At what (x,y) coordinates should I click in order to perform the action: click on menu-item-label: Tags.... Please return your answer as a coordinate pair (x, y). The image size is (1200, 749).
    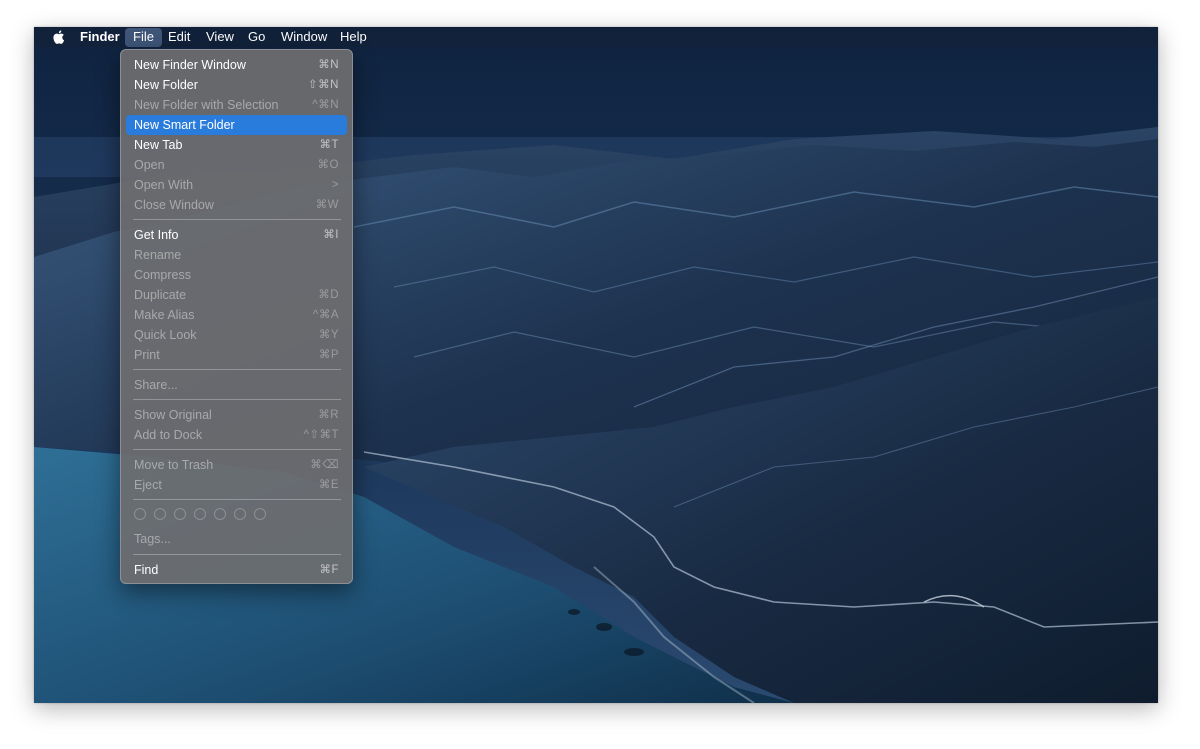
    Looking at the image, I should click on (152, 539).